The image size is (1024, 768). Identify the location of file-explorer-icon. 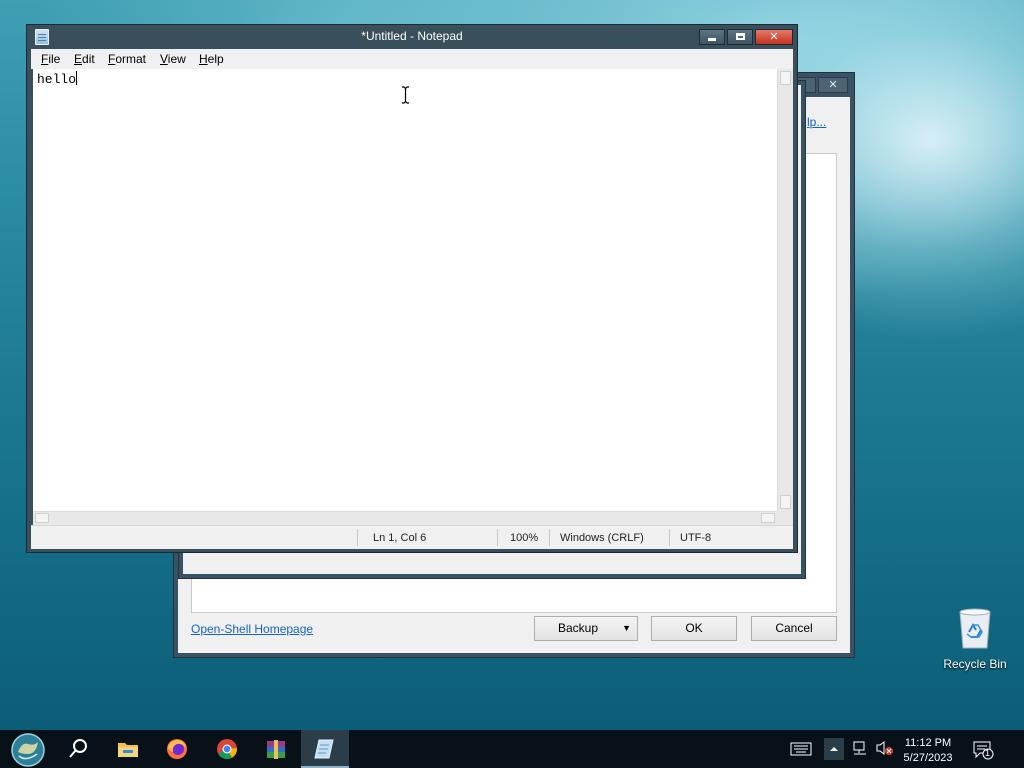
(128, 750).